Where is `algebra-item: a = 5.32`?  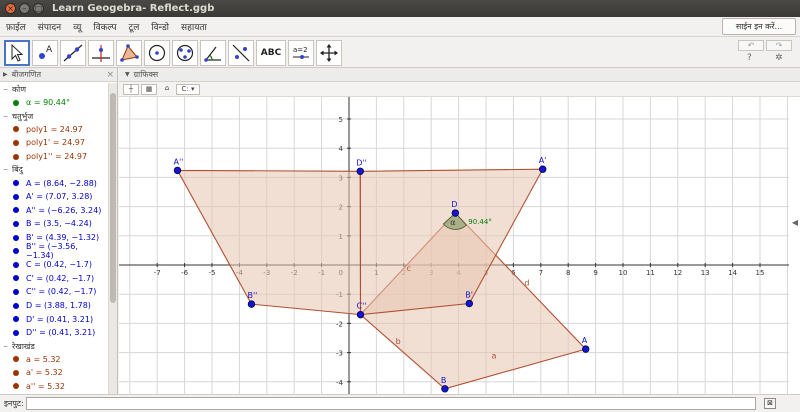
algebra-item: a = 5.32 is located at coordinates (54, 360).